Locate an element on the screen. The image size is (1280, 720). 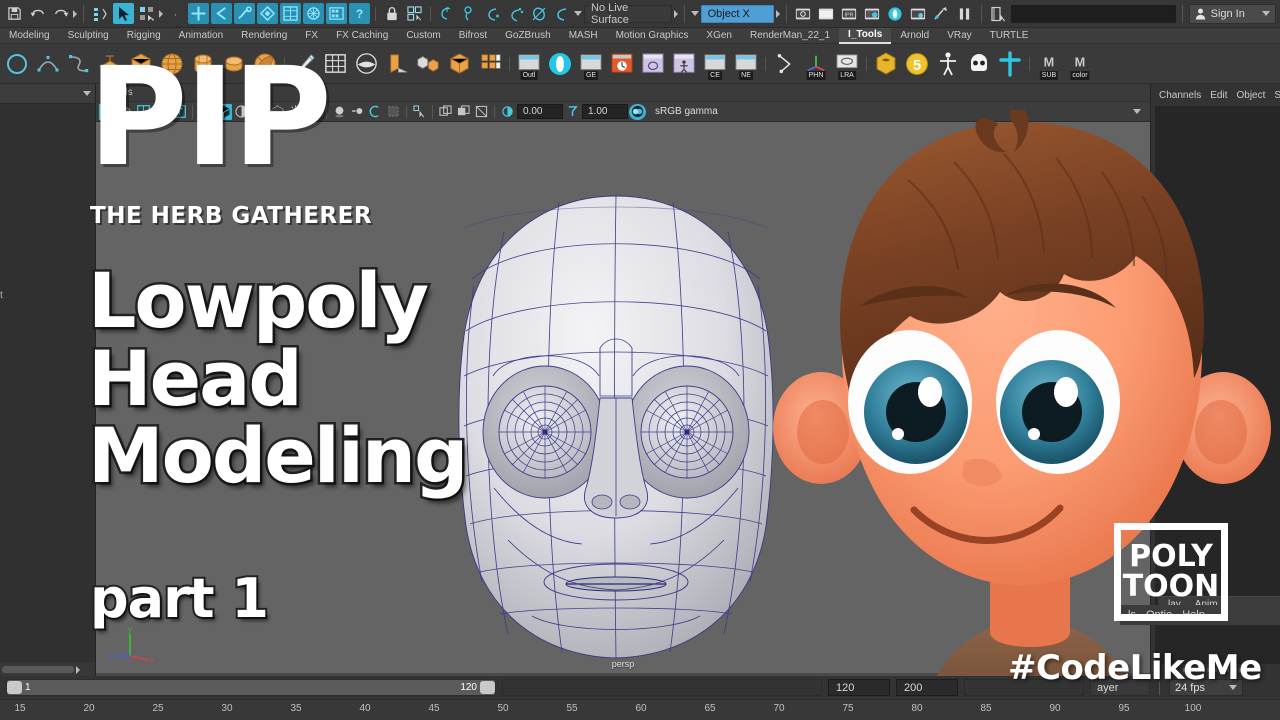
pause-icon is located at coordinates (964, 13).